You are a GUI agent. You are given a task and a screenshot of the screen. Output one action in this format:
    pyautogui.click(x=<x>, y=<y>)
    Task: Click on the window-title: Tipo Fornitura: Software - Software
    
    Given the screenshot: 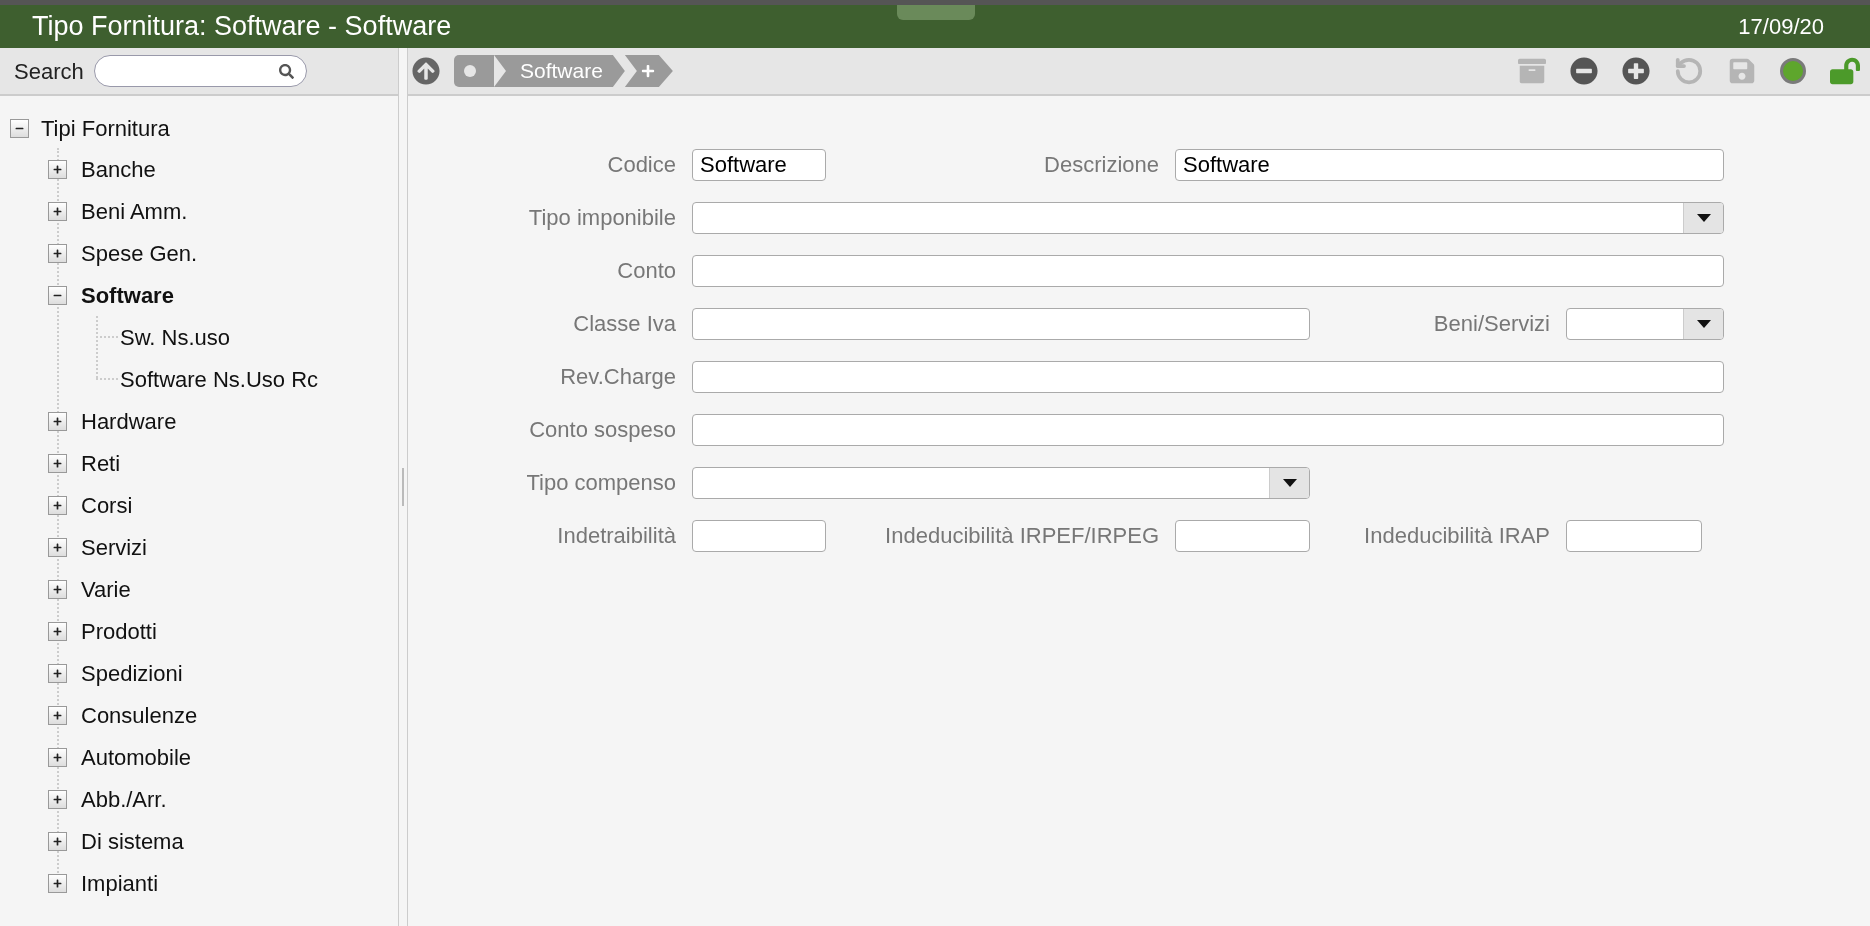 What is the action you would take?
    pyautogui.click(x=242, y=27)
    